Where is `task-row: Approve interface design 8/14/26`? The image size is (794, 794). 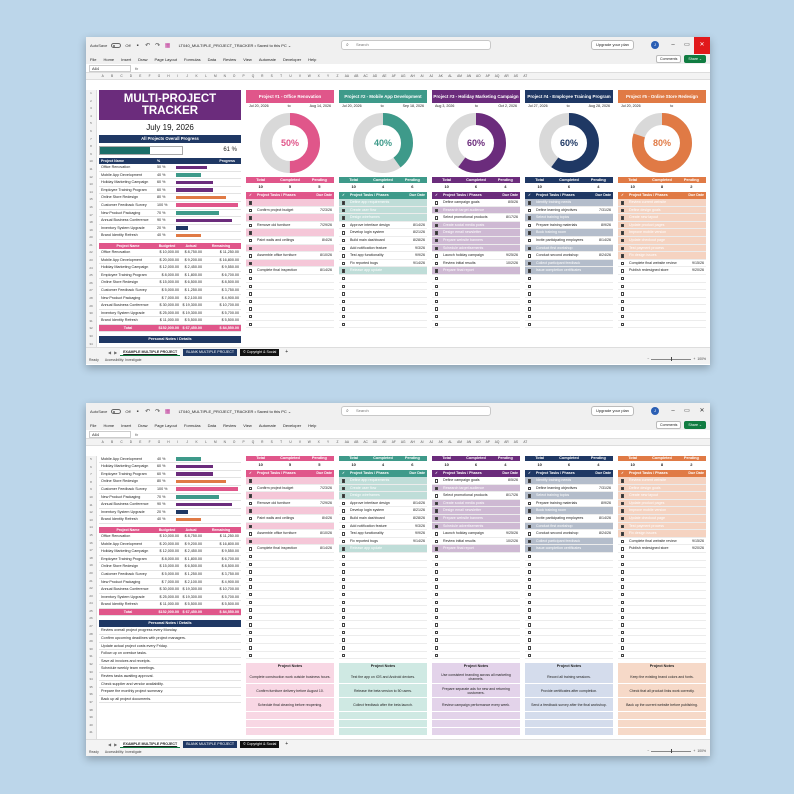
task-row: Approve interface design 8/14/26 is located at coordinates (383, 226).